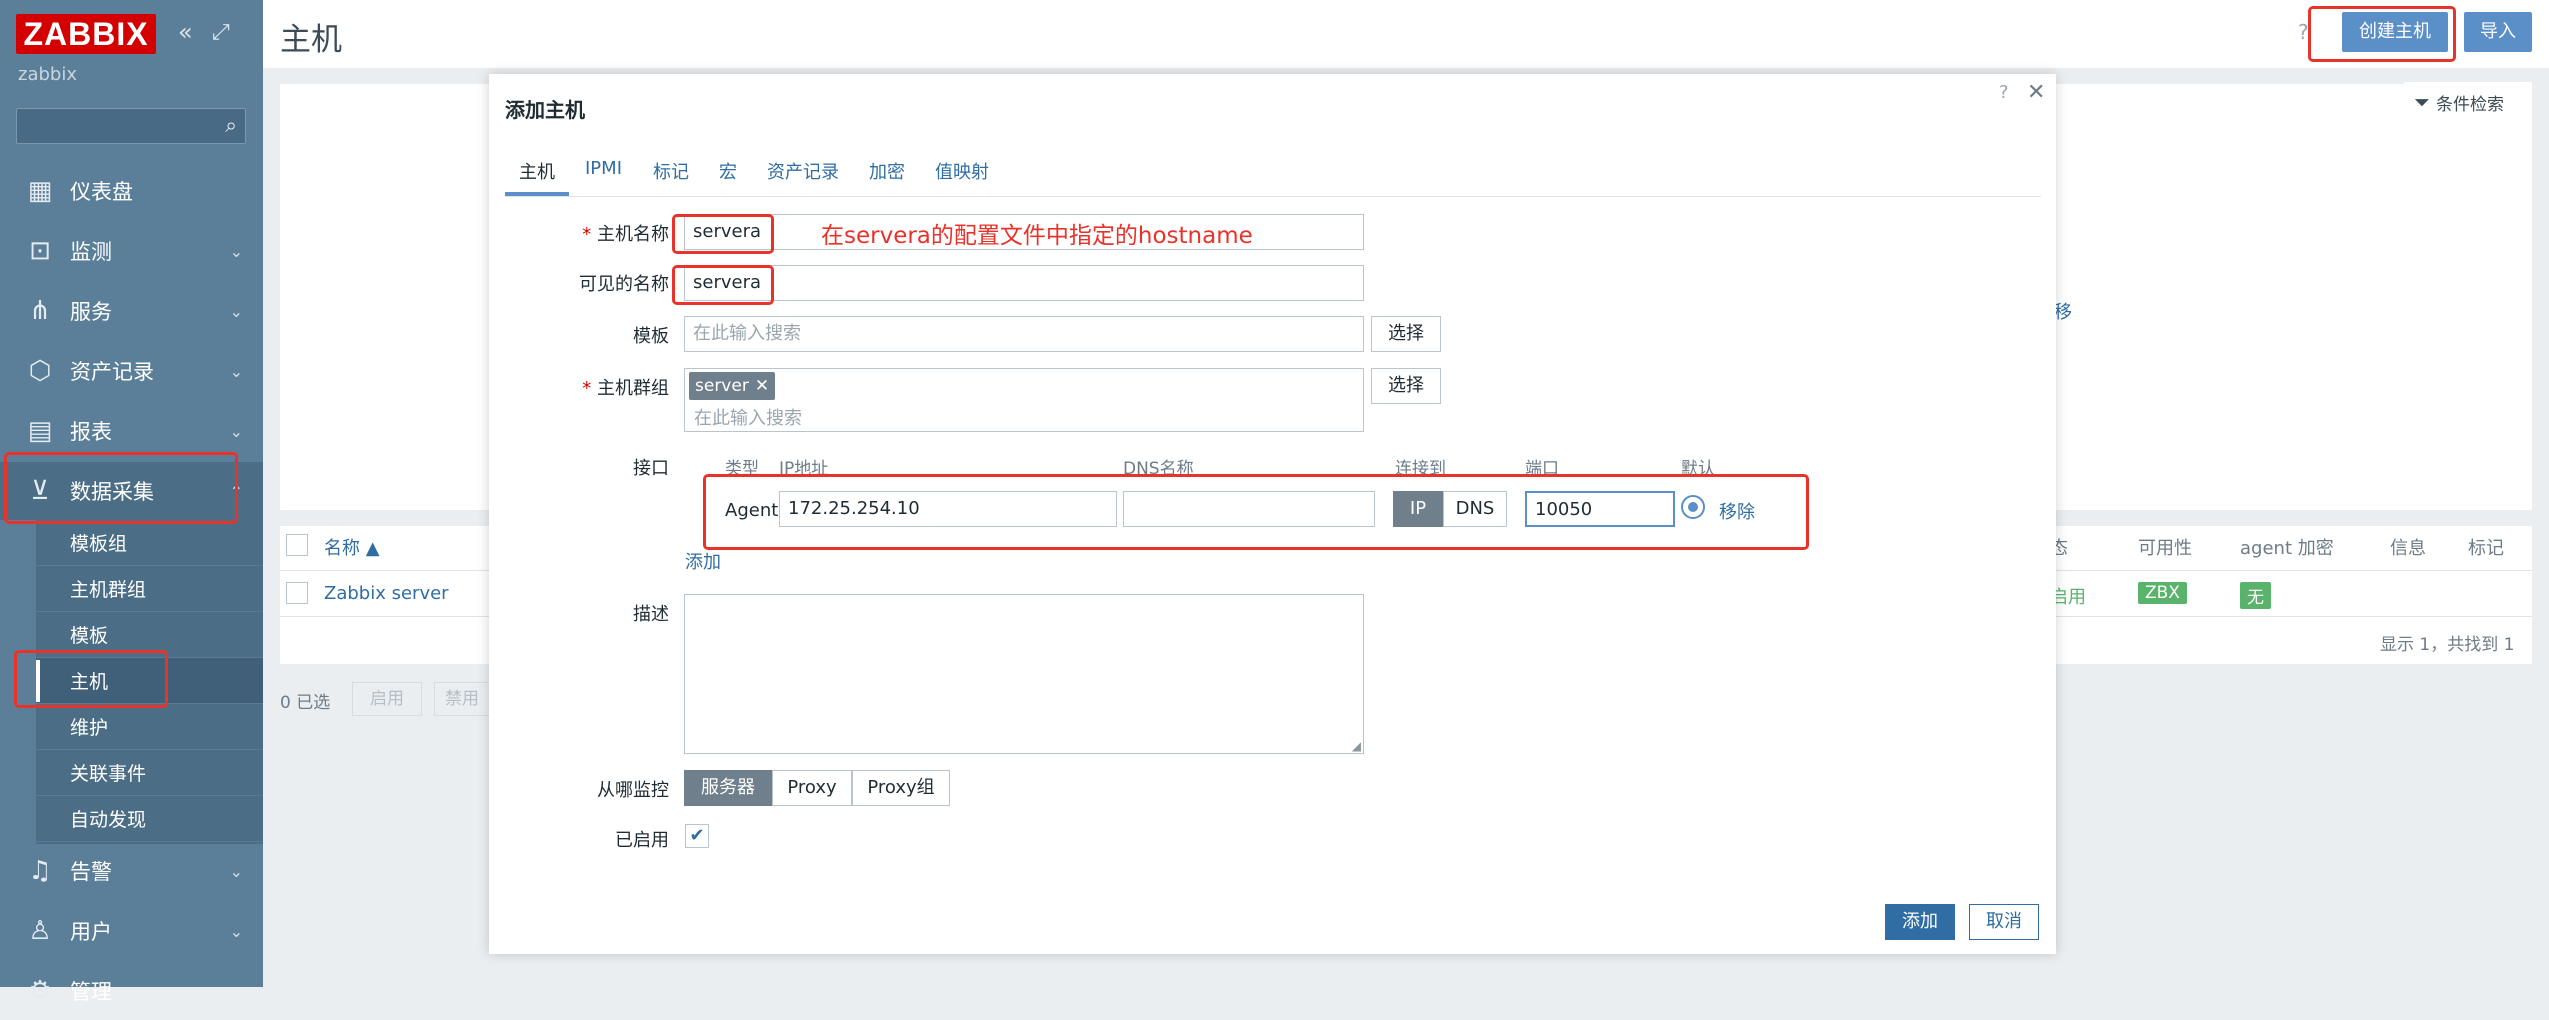 Image resolution: width=2549 pixels, height=1020 pixels. Describe the element at coordinates (545, 110) in the screenshot. I see `dialog-title: 添加主机` at that location.